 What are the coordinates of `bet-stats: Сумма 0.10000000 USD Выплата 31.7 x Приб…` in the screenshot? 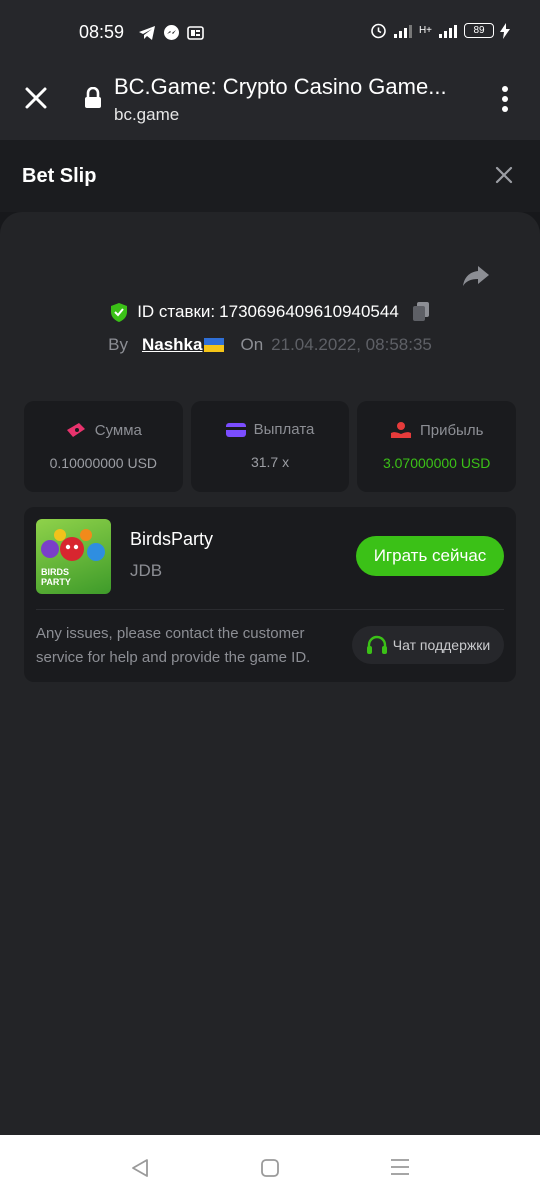 It's located at (270, 446).